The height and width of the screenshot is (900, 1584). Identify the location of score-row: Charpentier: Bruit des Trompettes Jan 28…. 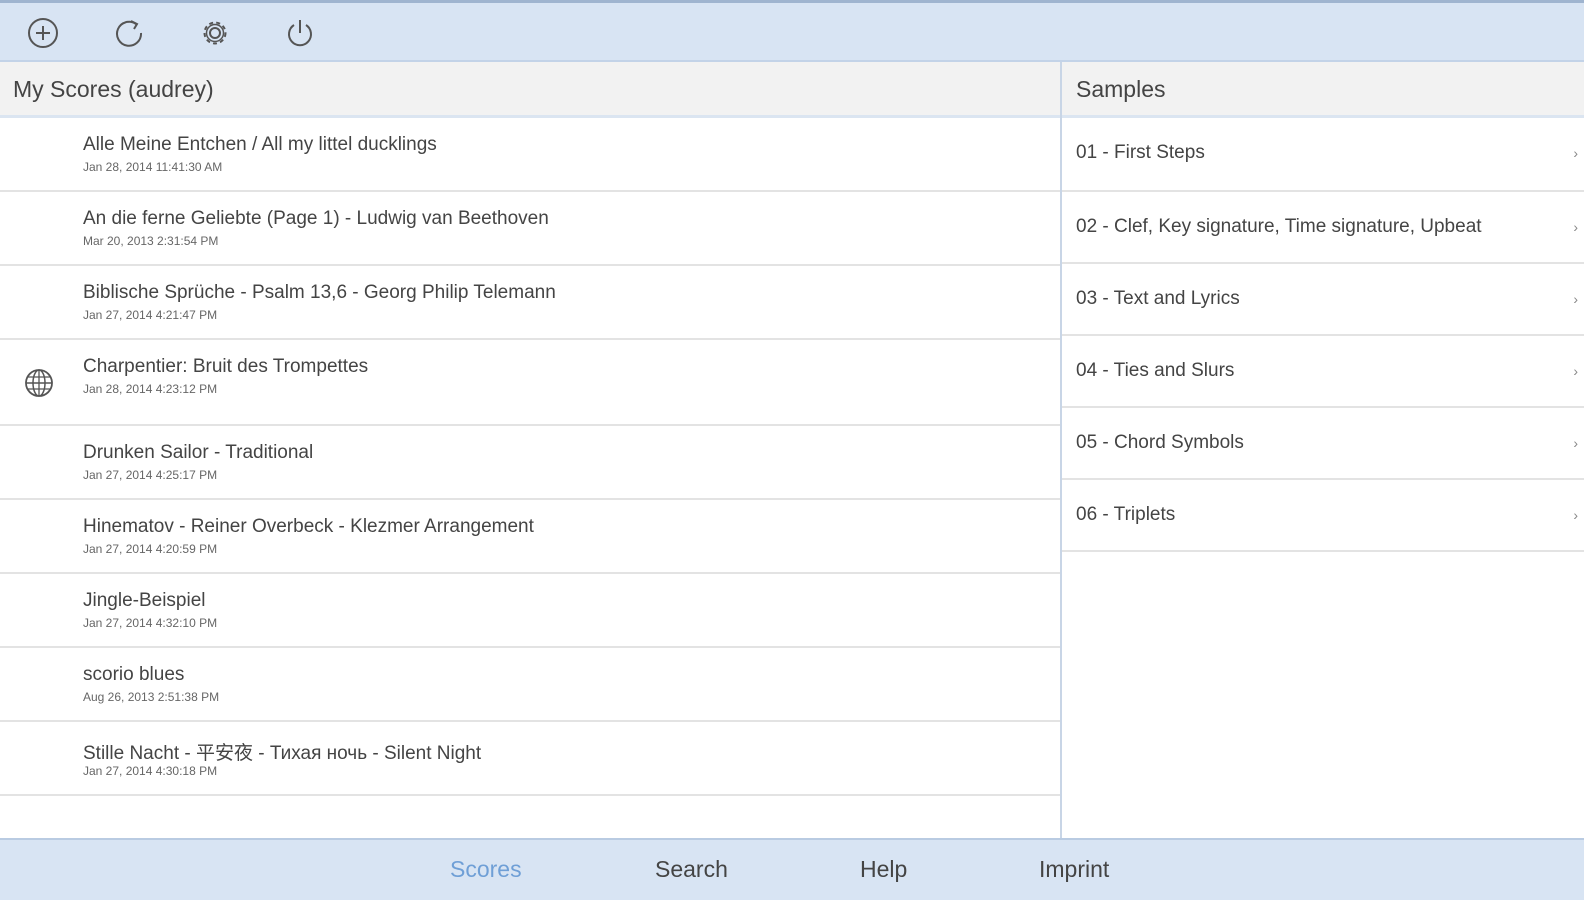
(530, 383).